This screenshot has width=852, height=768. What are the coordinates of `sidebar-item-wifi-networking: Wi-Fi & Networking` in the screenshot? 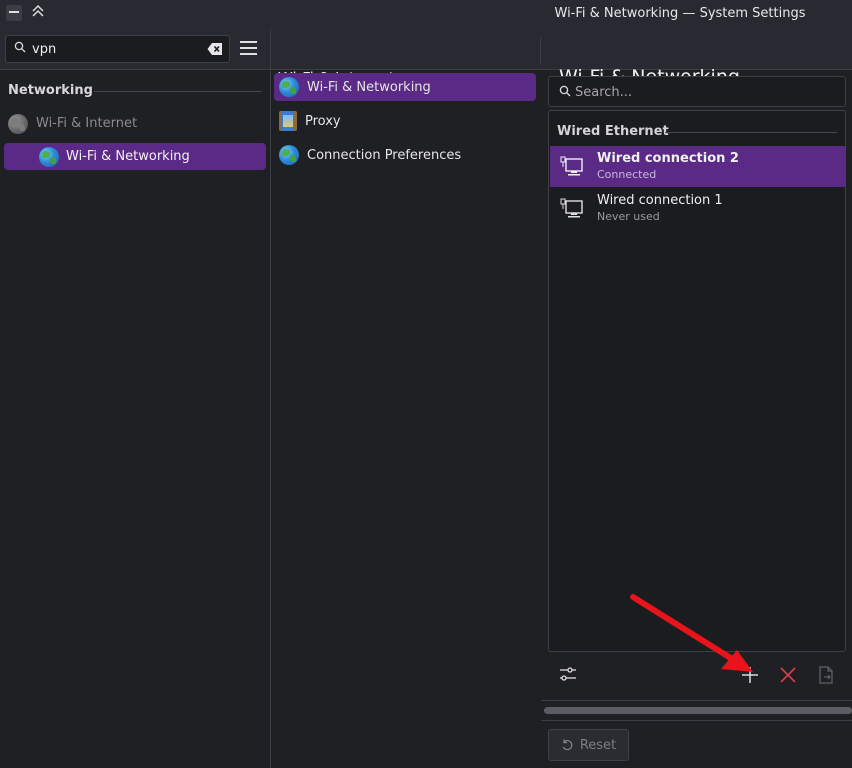 It's located at (135, 156).